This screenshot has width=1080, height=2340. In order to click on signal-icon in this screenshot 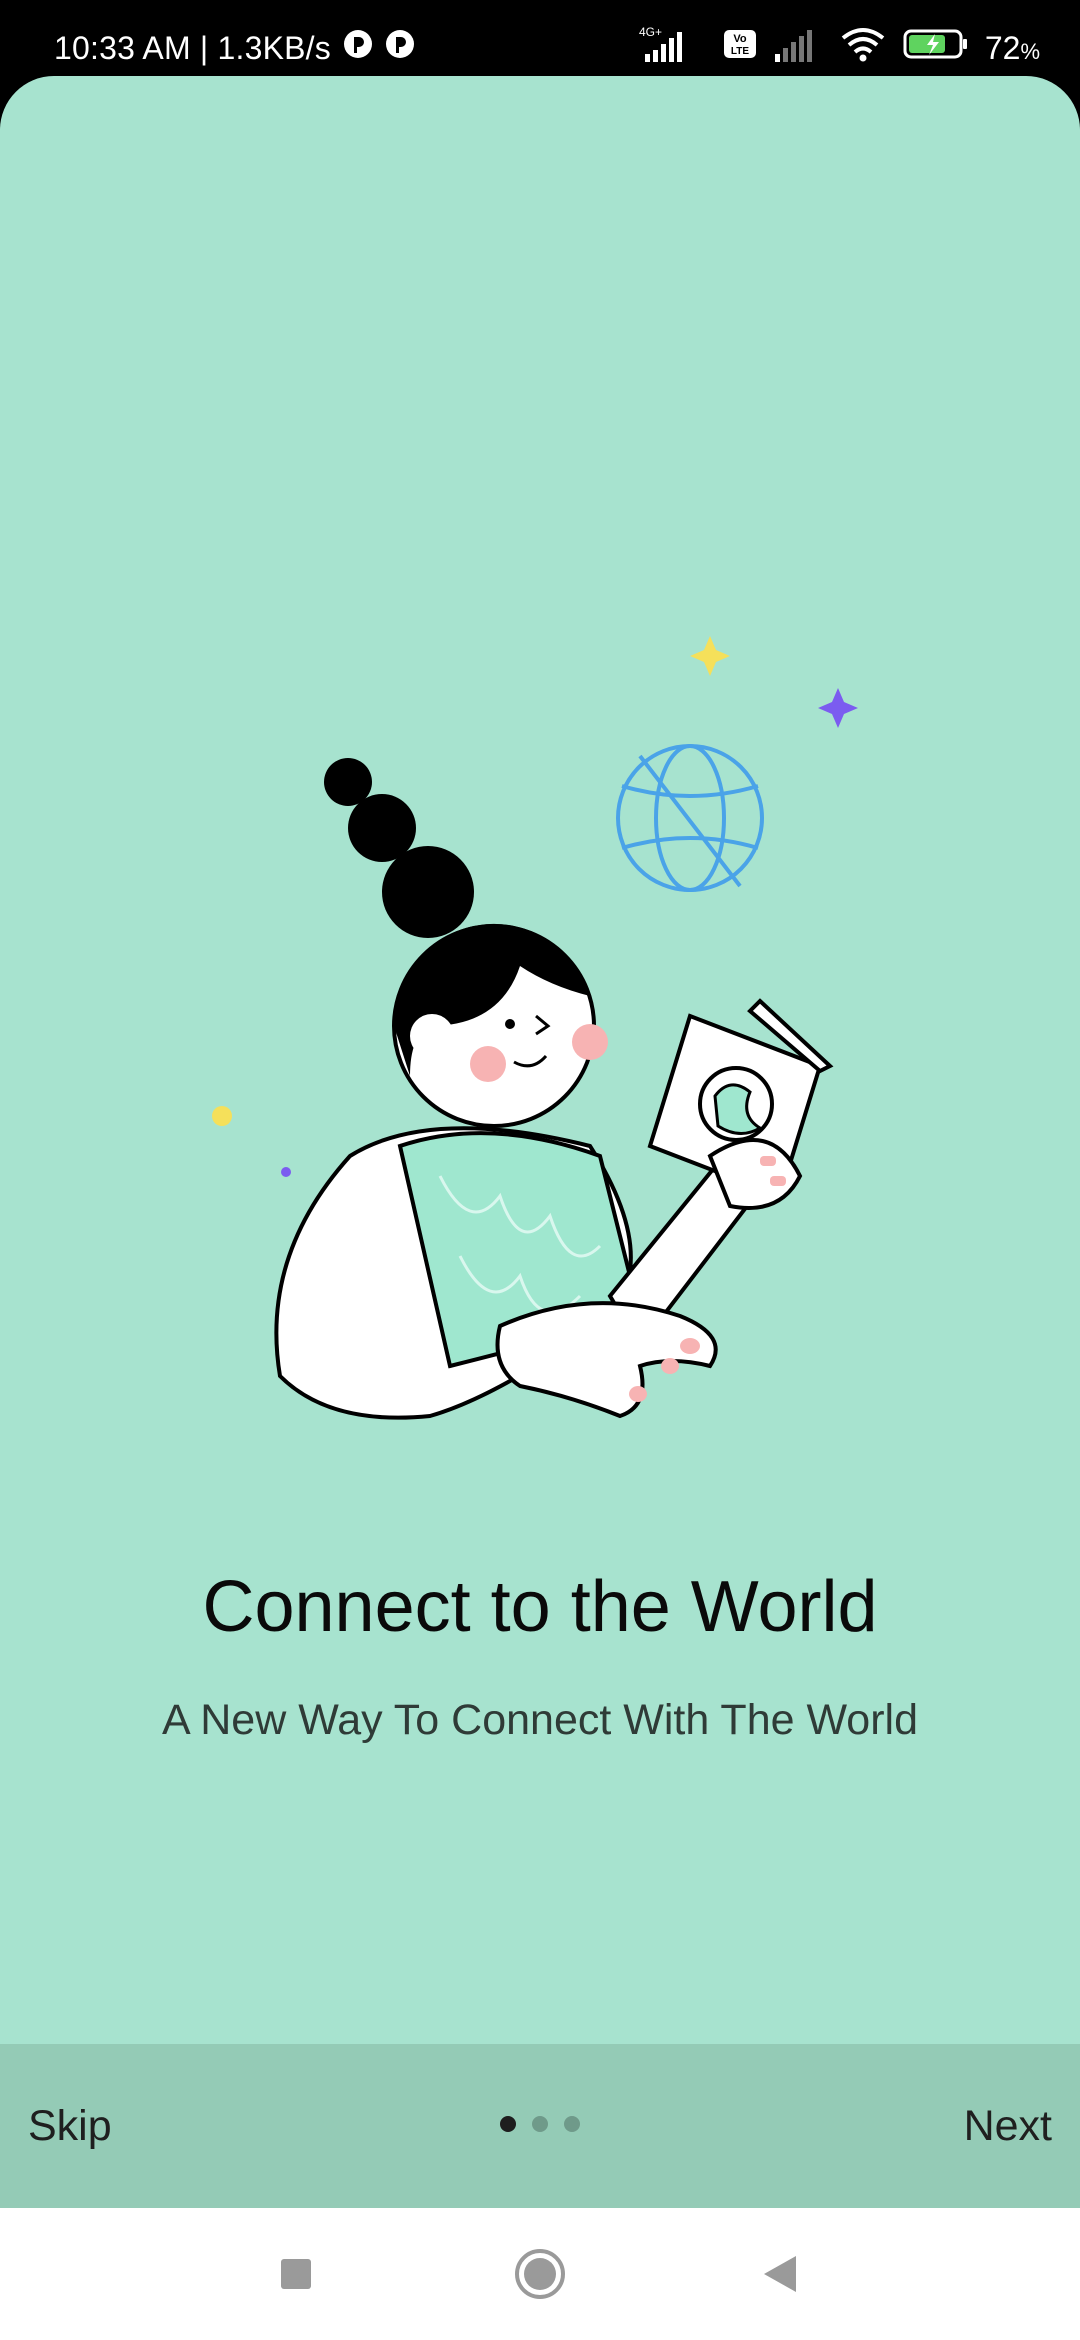, I will do `click(798, 48)`.